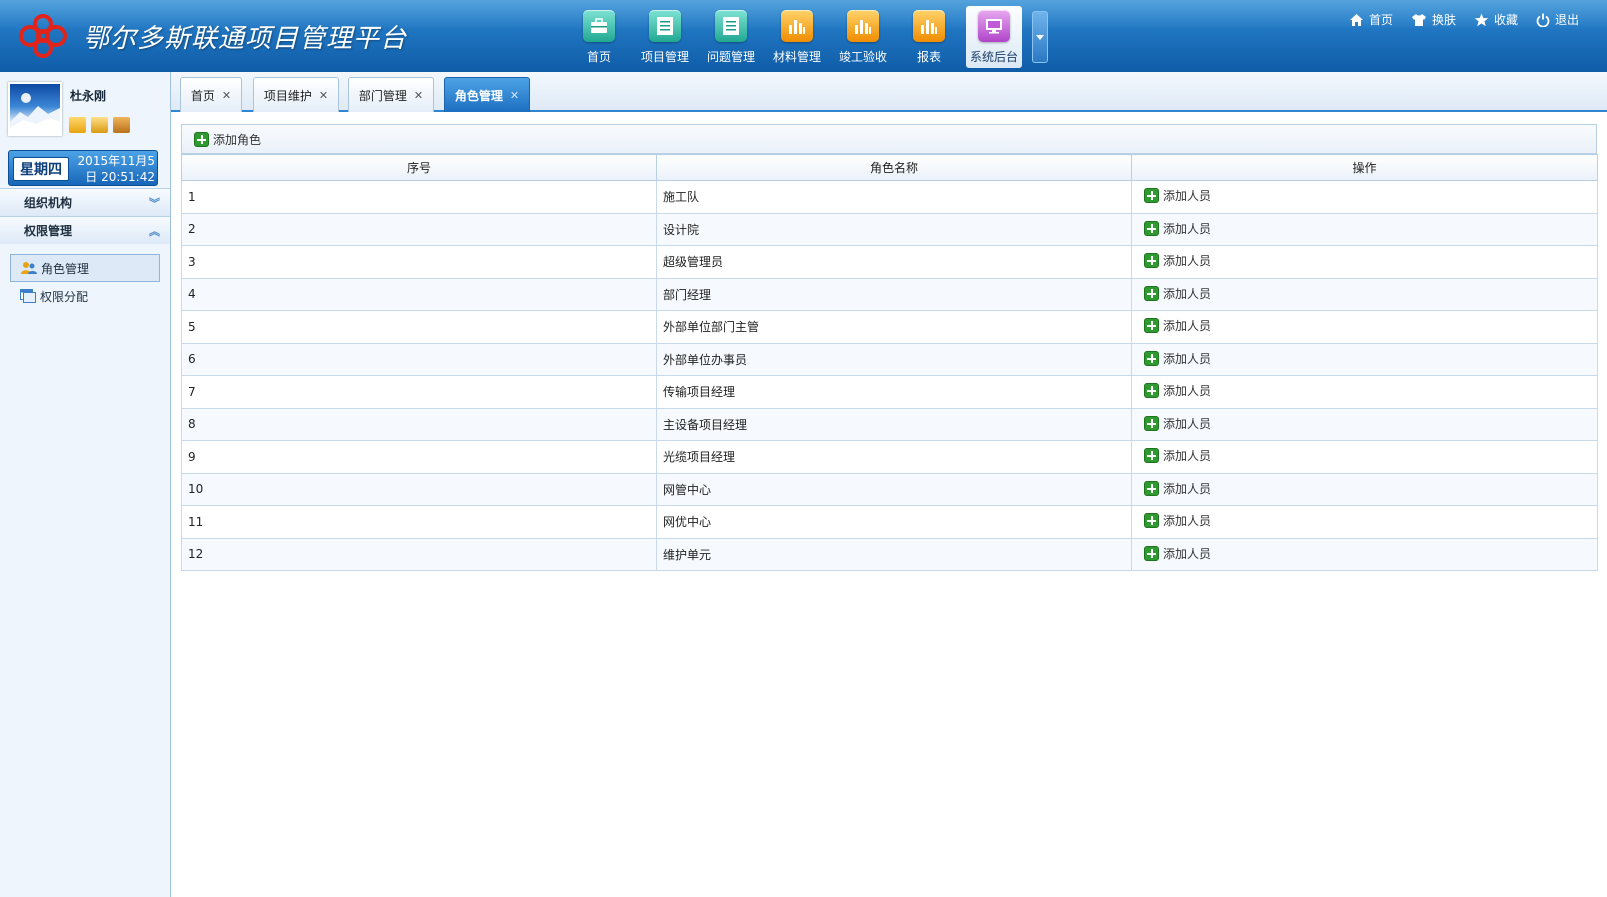 The width and height of the screenshot is (1607, 897). Describe the element at coordinates (731, 37) in the screenshot. I see `nav-issue-management: 问题管理` at that location.